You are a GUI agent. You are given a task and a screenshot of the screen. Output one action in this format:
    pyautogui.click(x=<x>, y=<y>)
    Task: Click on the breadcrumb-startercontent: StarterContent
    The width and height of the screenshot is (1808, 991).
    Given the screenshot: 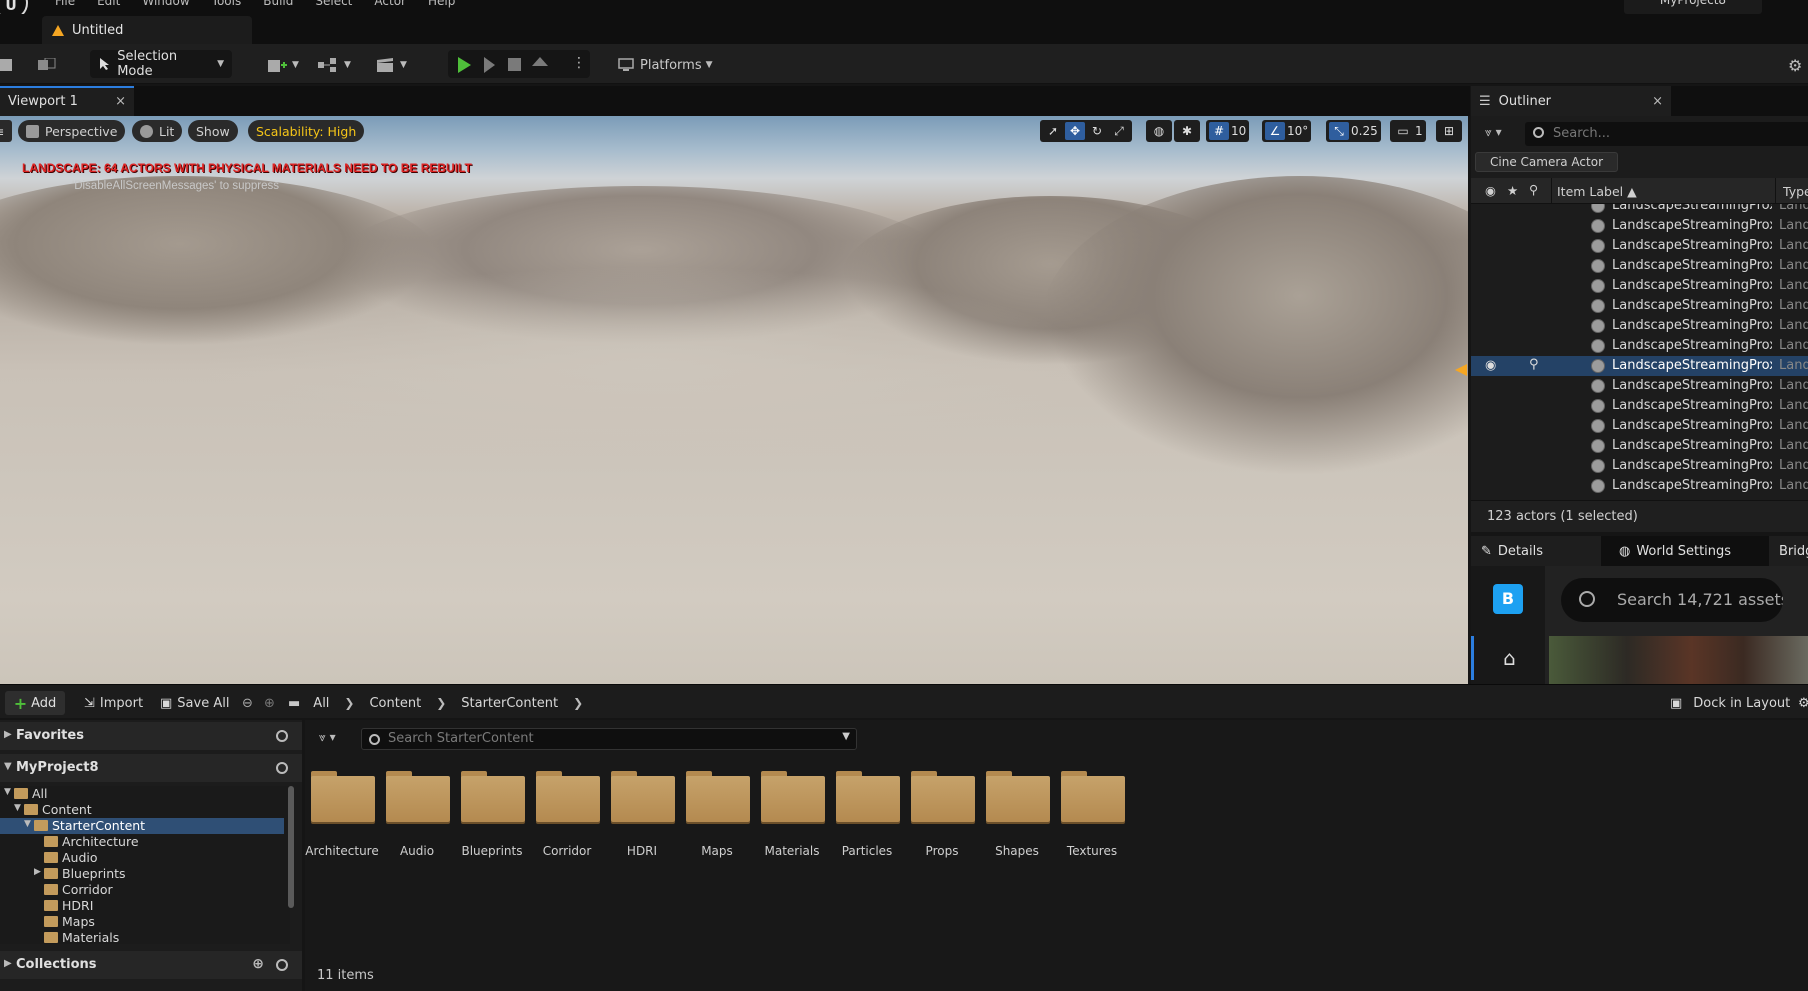 What is the action you would take?
    pyautogui.click(x=509, y=703)
    